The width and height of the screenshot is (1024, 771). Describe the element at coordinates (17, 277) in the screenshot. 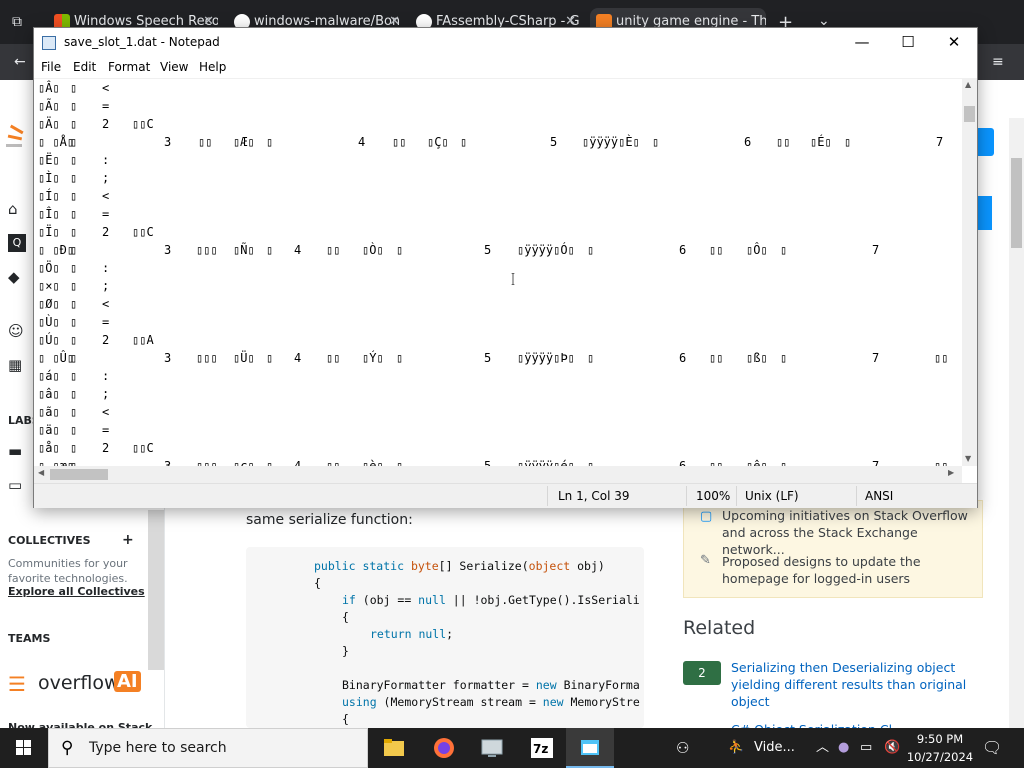

I see `tags-icon: ◆` at that location.